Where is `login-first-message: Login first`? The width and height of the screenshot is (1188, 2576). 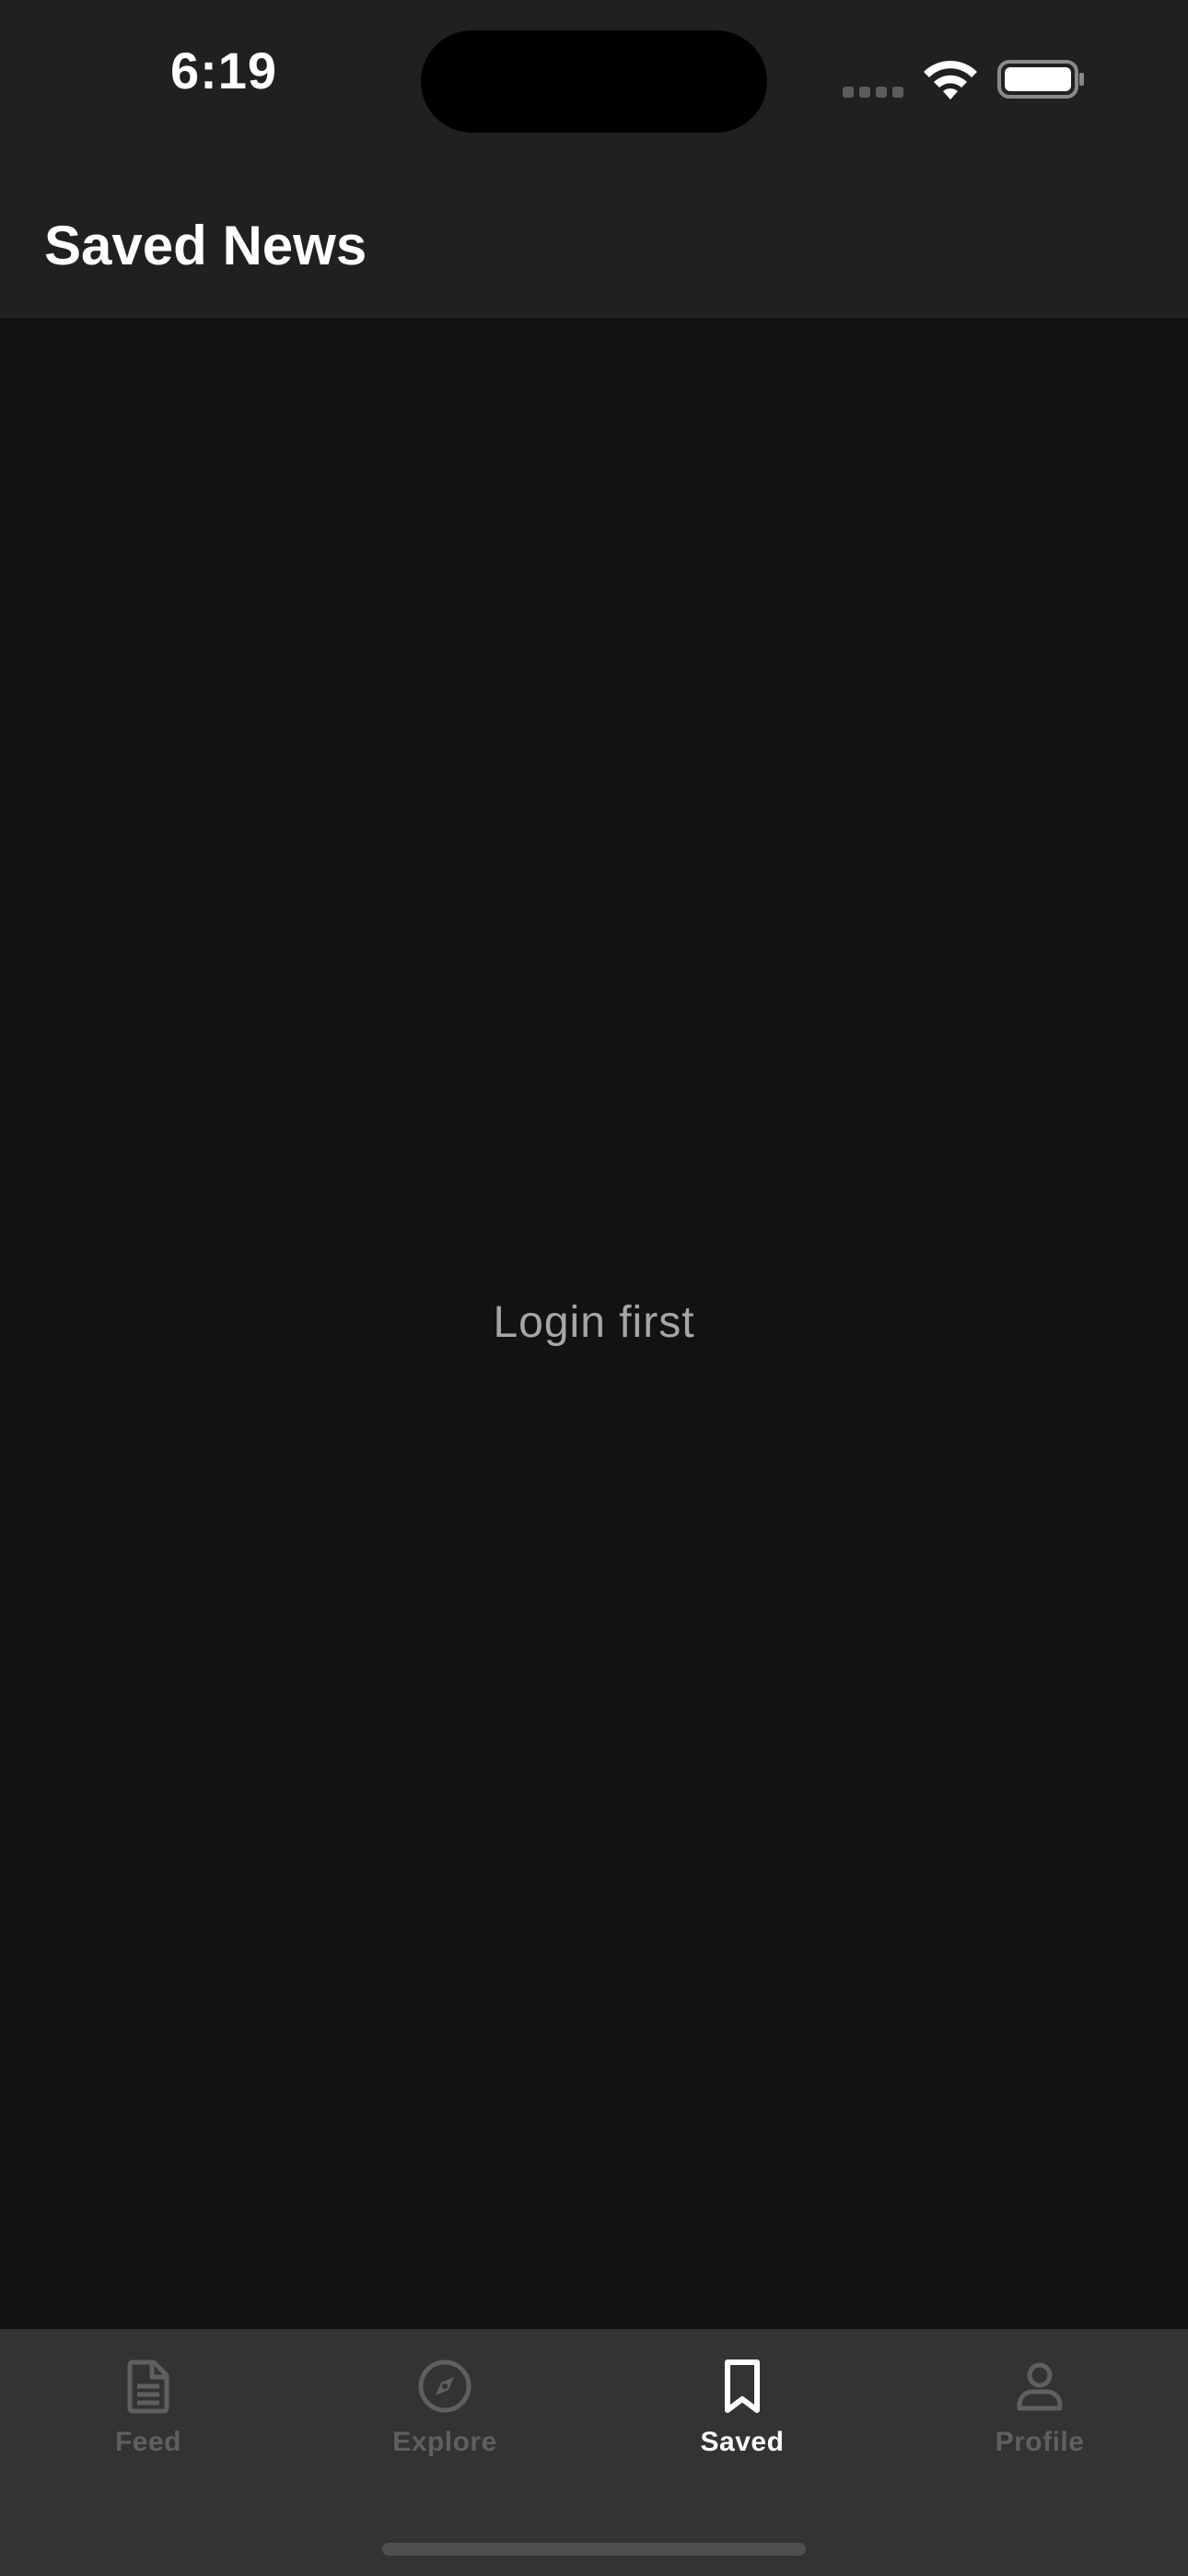
login-first-message: Login first is located at coordinates (594, 1322).